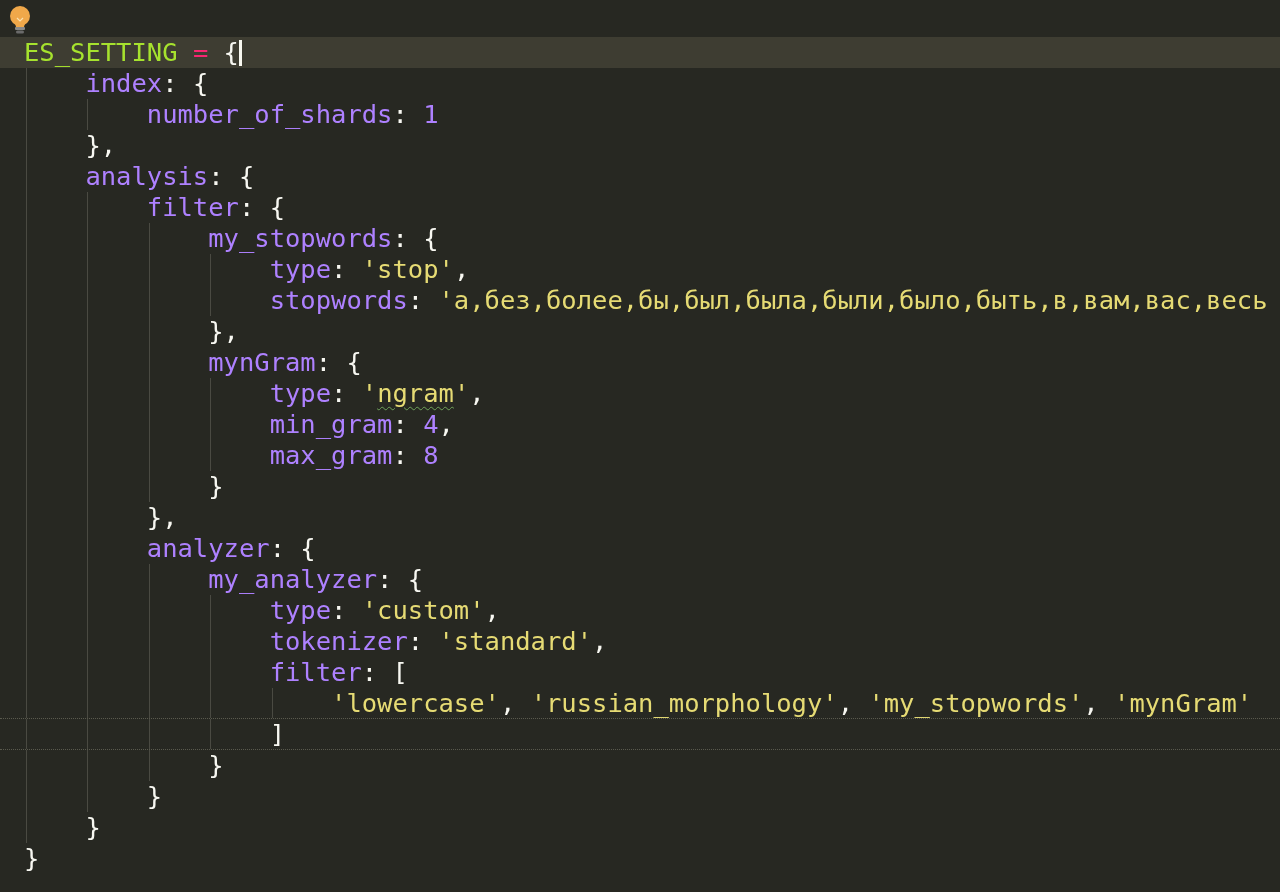 Image resolution: width=1280 pixels, height=892 pixels. I want to click on code-line: 'lowercase', 'russian_morphology', 'my_stopwords', 'mynGram', so click(792, 703).